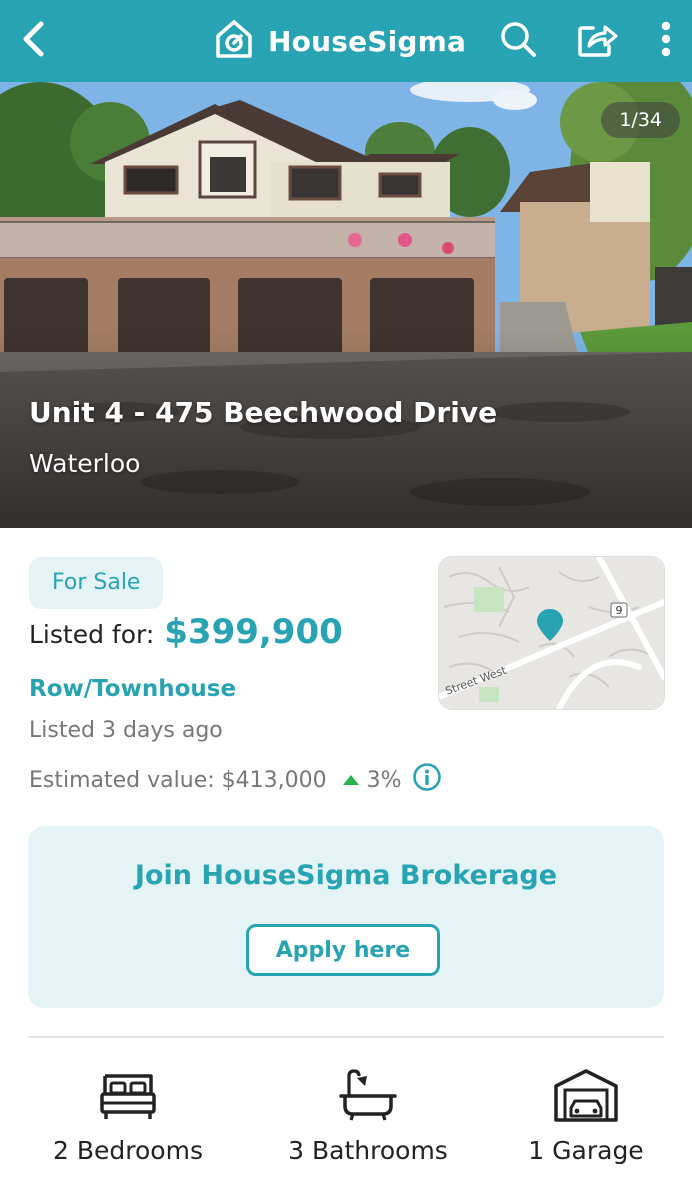 This screenshot has height=1199, width=692. I want to click on estimated-change: 3%, so click(371, 780).